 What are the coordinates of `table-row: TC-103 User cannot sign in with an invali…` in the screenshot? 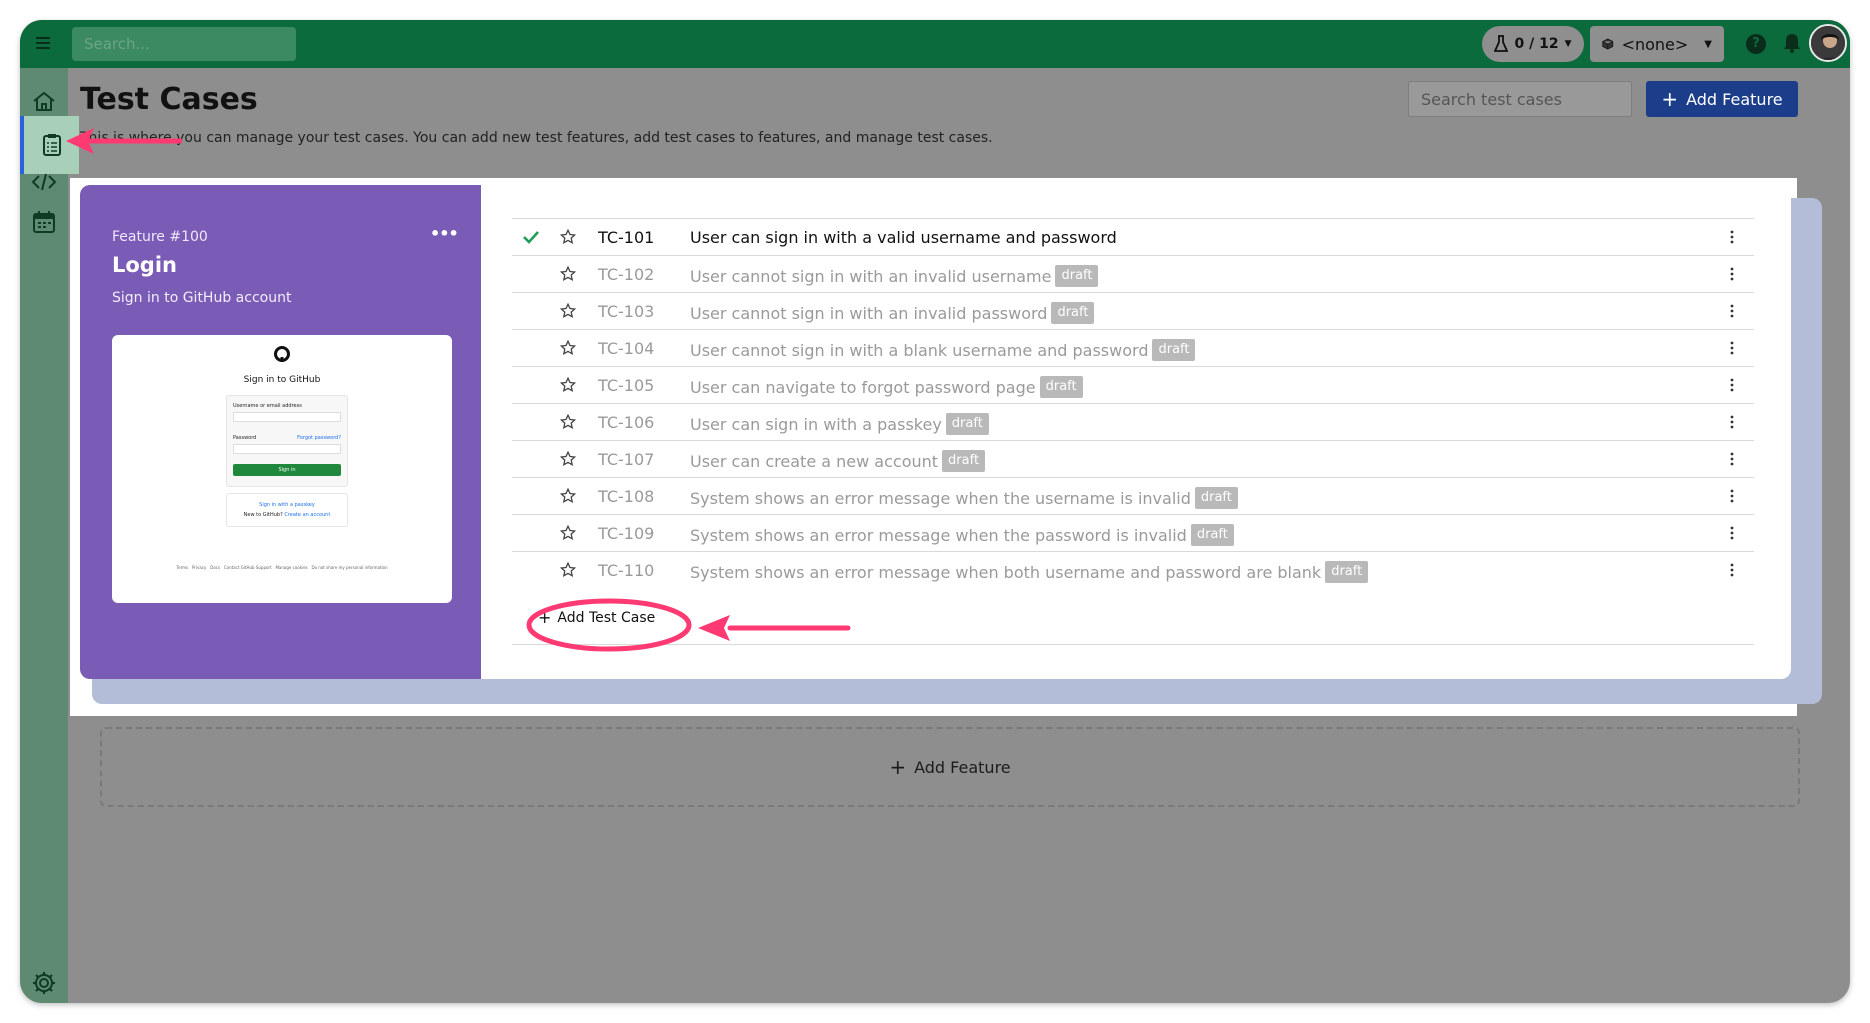 It's located at (1133, 310).